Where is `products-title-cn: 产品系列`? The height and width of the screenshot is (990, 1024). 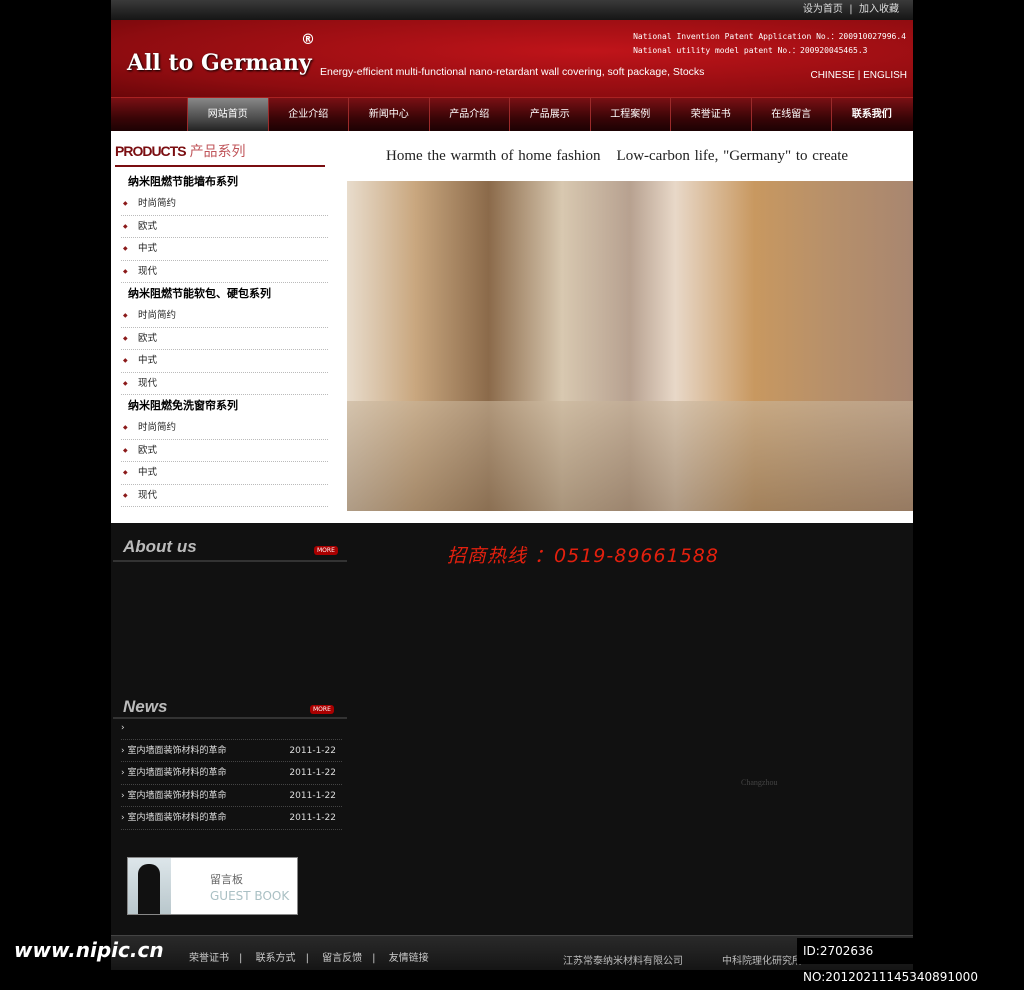
products-title-cn: 产品系列 is located at coordinates (217, 152).